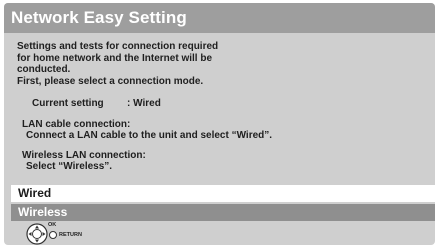 This screenshot has width=439, height=248. I want to click on return-button-icon, so click(53, 235).